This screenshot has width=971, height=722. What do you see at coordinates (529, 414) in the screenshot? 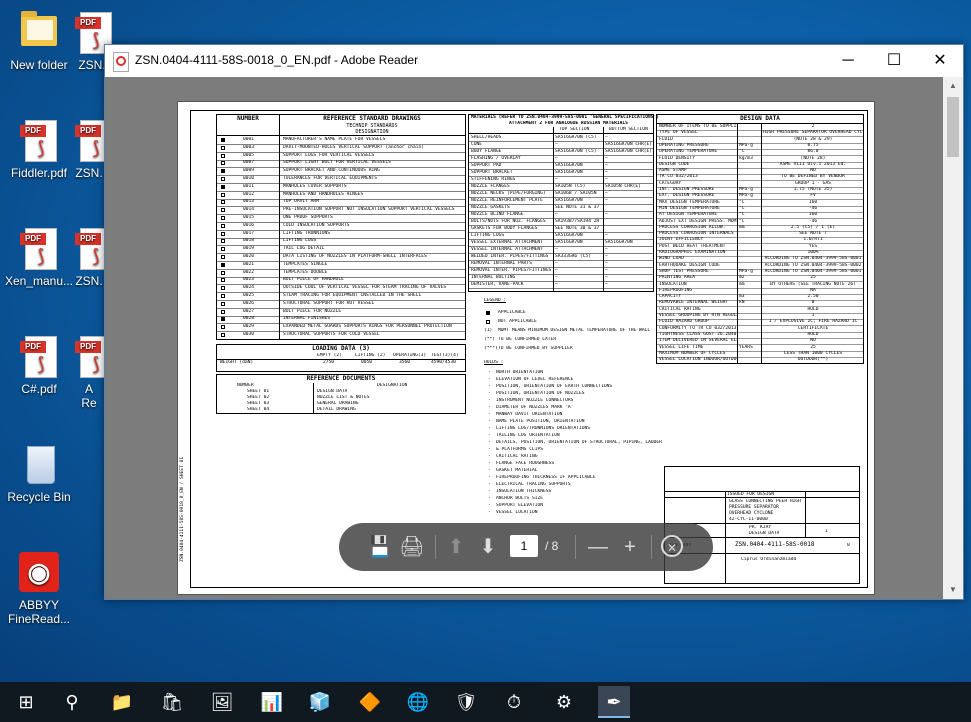
I see `hold-item: MANWAY DAVIT ORIENTATION` at bounding box center [529, 414].